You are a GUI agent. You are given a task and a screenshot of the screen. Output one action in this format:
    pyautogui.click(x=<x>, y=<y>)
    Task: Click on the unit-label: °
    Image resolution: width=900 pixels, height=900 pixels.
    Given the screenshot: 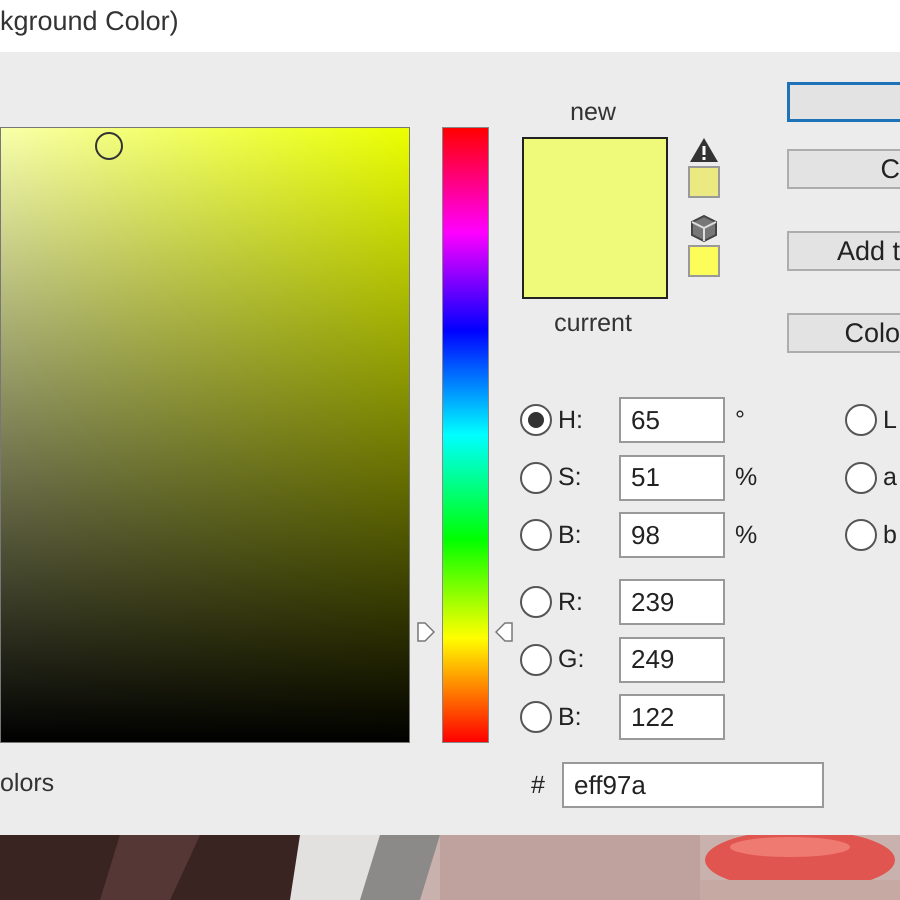 What is the action you would take?
    pyautogui.click(x=740, y=420)
    